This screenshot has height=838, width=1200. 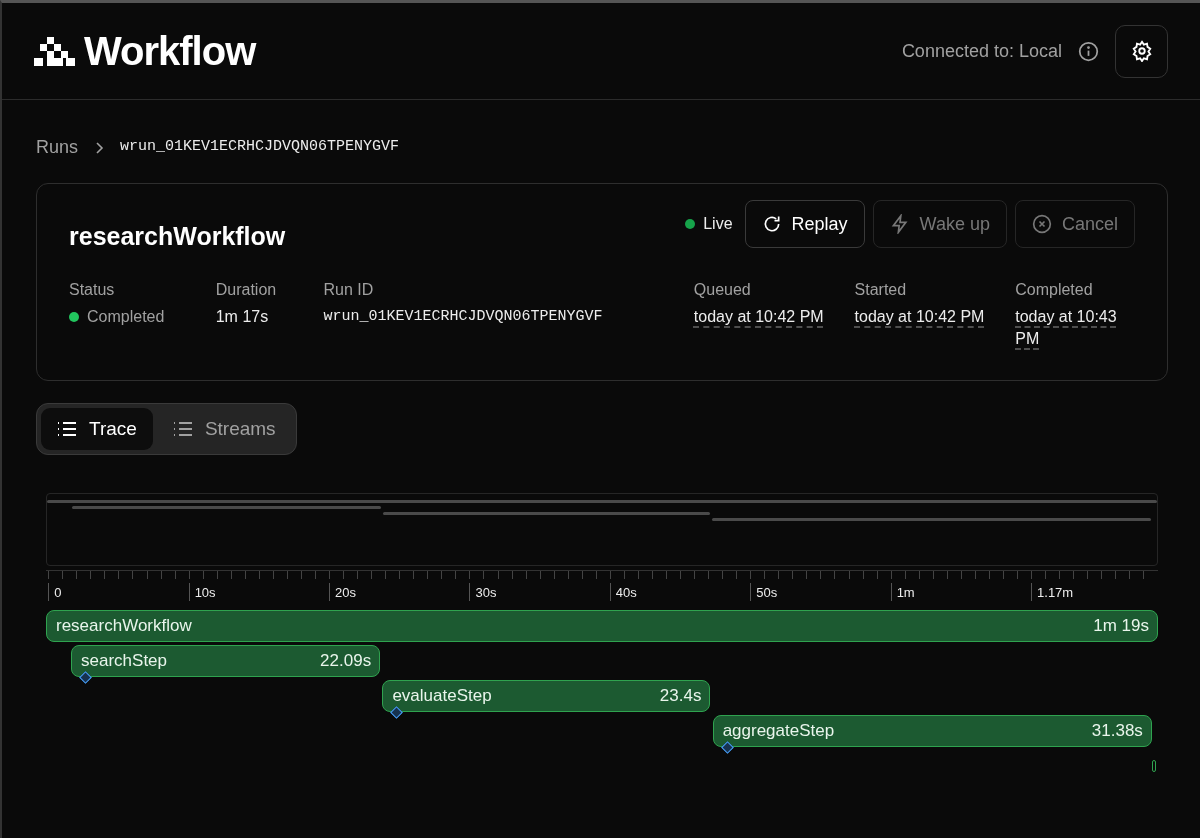 I want to click on settings-button, so click(x=1141, y=51).